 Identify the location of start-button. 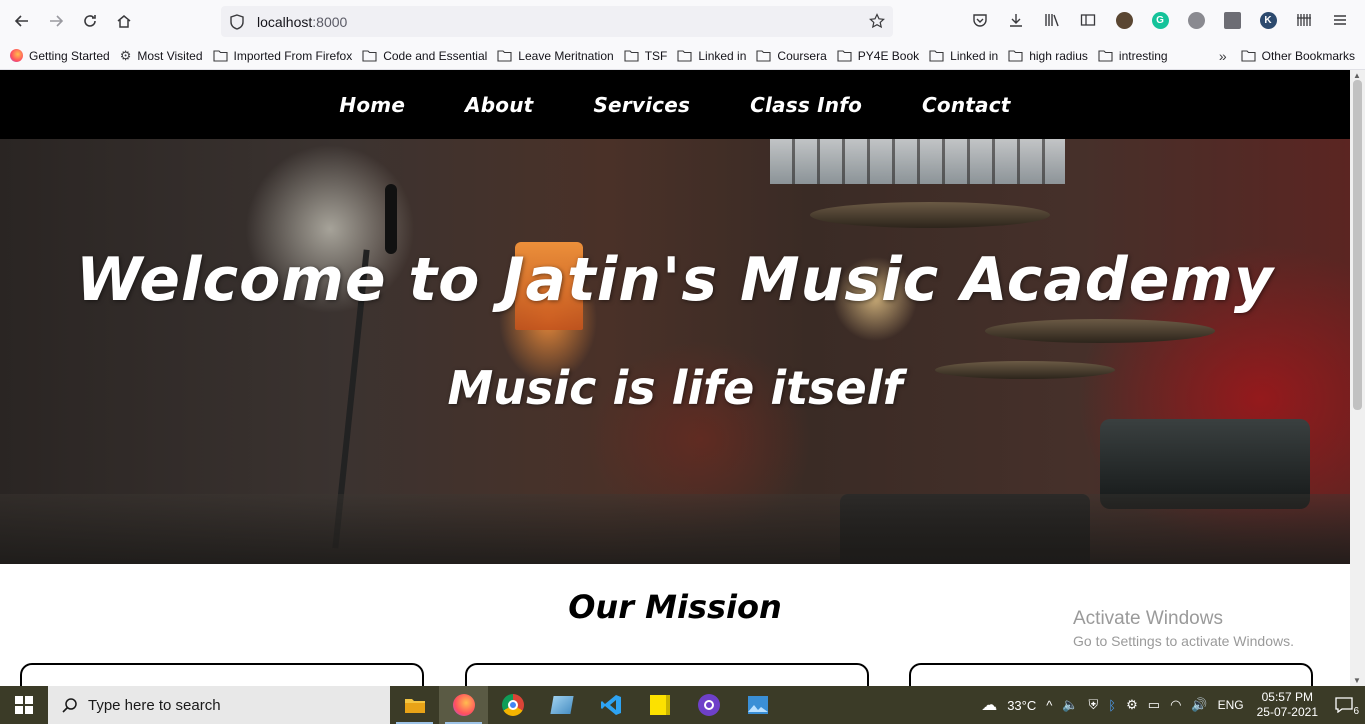
(24, 705).